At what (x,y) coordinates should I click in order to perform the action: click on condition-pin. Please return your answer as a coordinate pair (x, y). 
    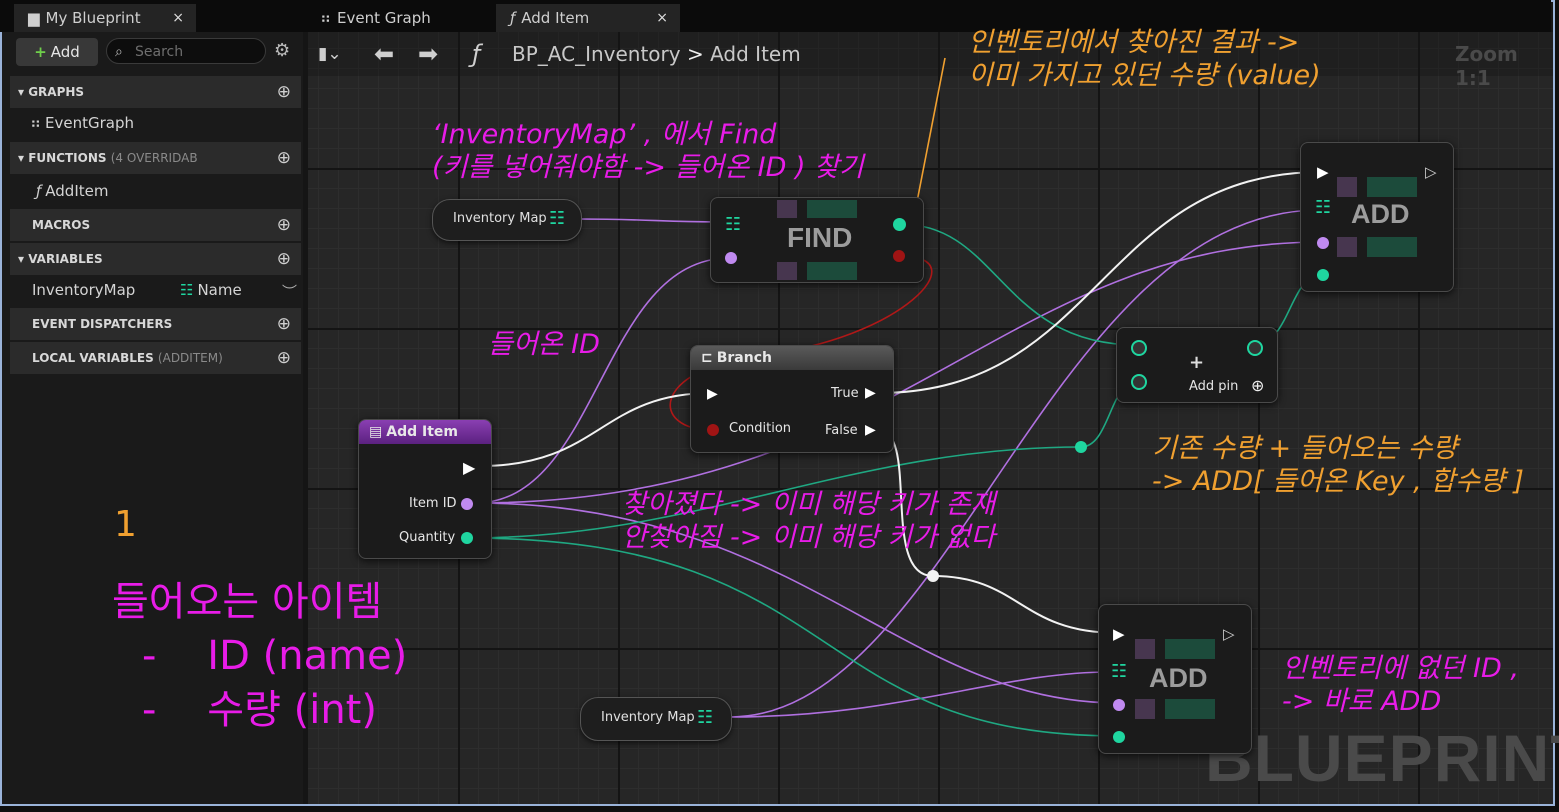
    Looking at the image, I should click on (713, 430).